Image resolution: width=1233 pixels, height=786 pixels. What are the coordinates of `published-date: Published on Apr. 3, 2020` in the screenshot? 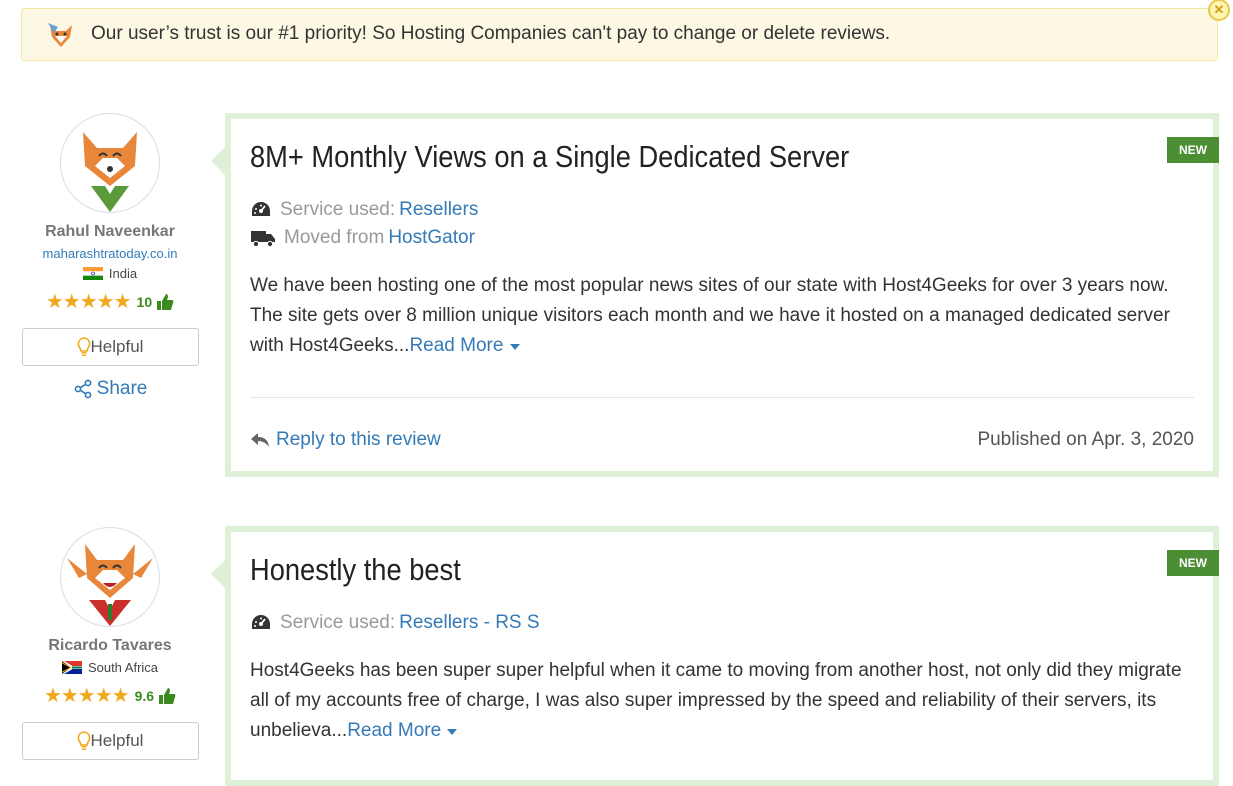 It's located at (1085, 439).